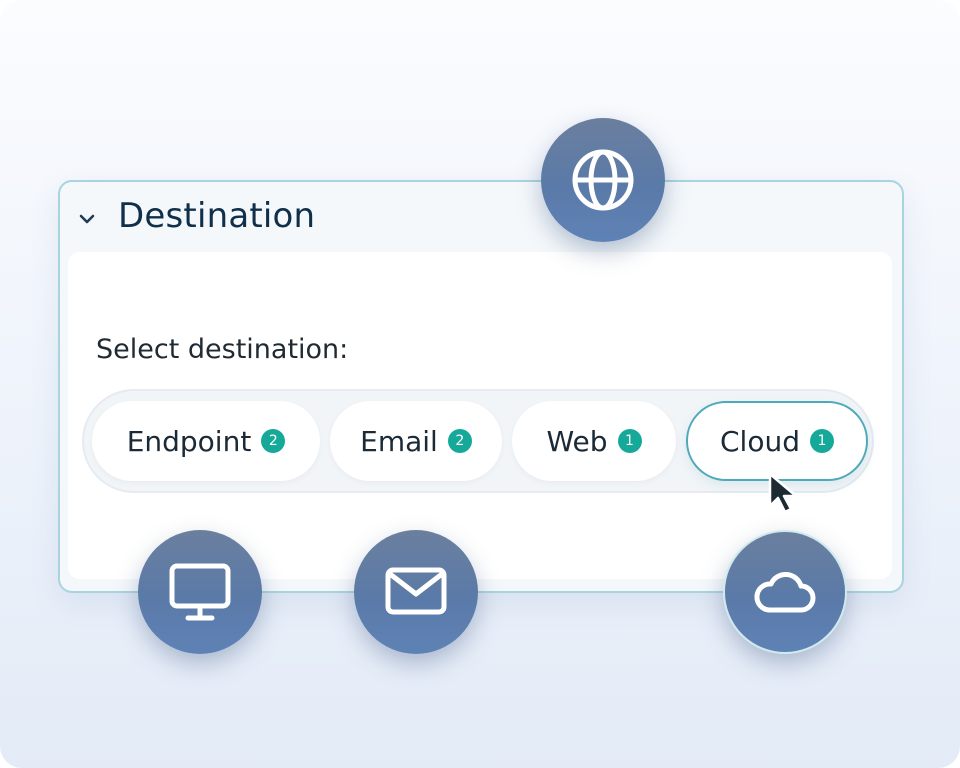 This screenshot has height=768, width=960. I want to click on segment-endpoint: Endpoint 2, so click(206, 441).